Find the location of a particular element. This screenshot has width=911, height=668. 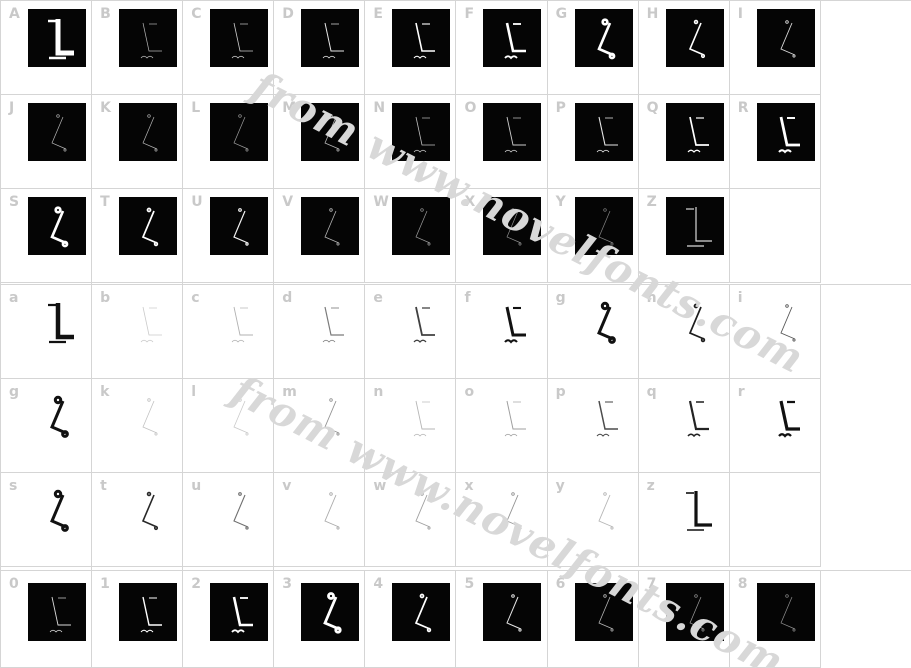

glyph-cell-uppercase-O: O is located at coordinates (502, 142).